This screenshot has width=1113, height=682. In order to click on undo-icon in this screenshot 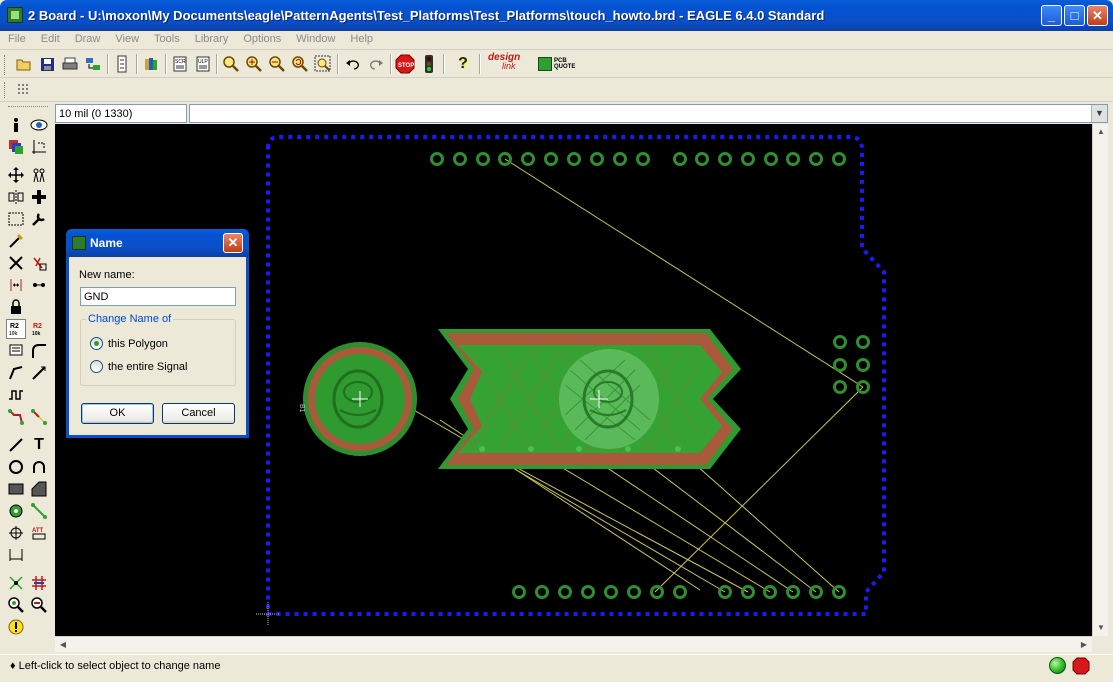, I will do `click(353, 64)`.